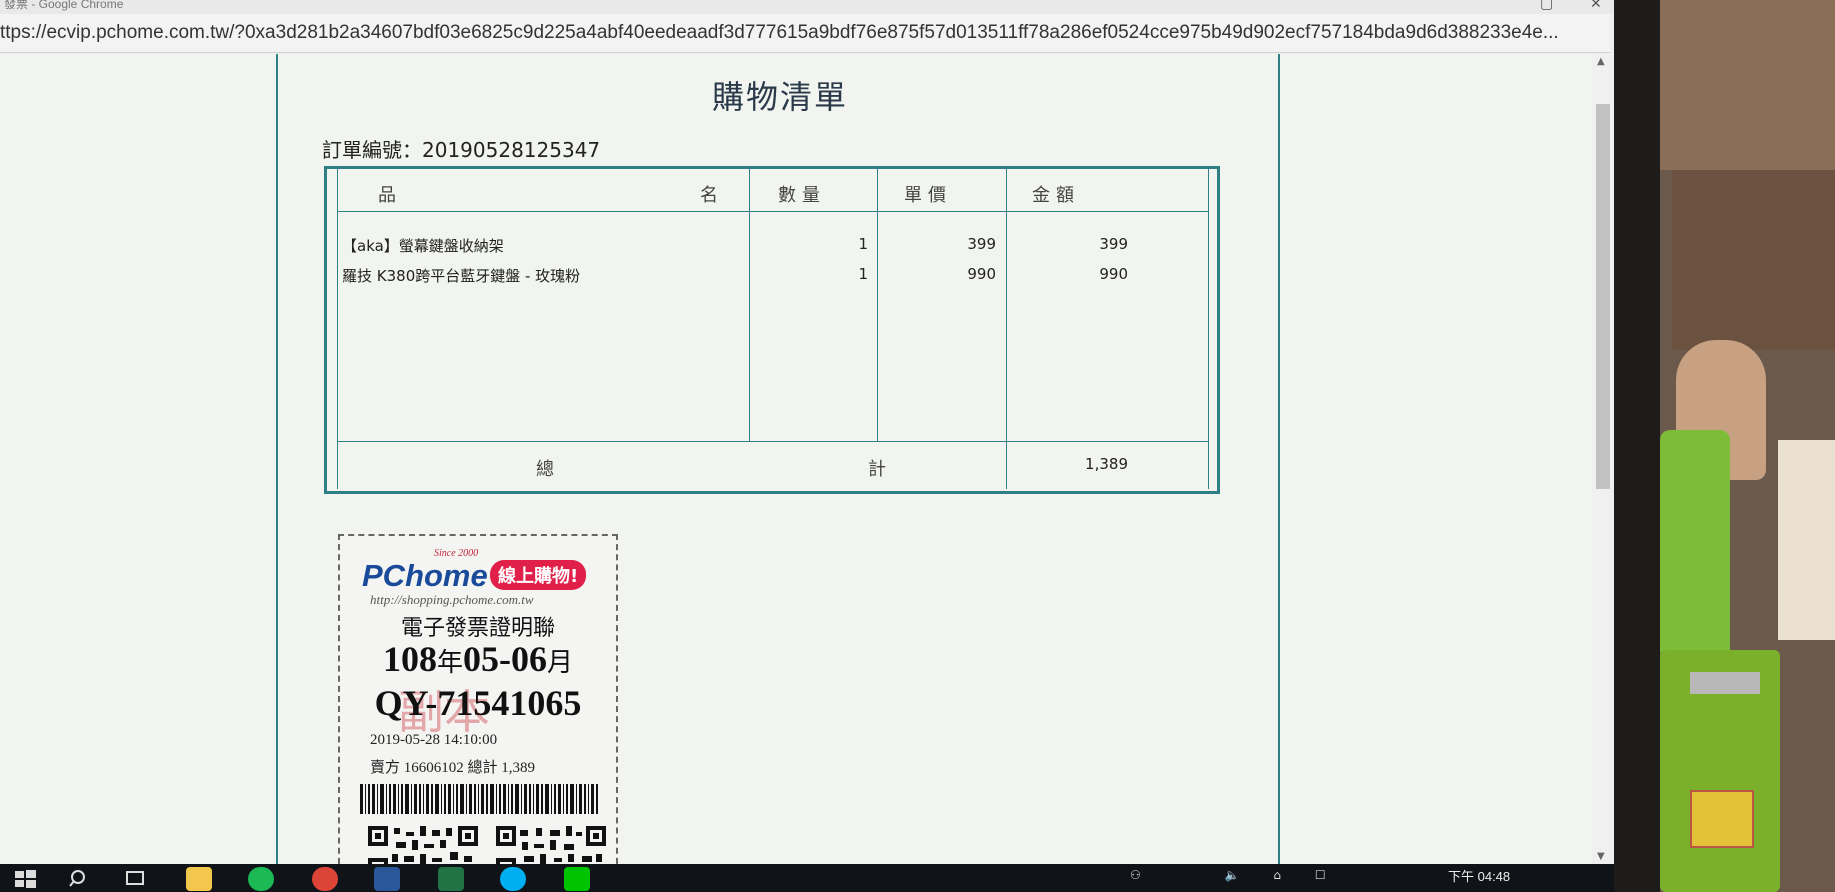 Image resolution: width=1835 pixels, height=892 pixels. What do you see at coordinates (877, 469) in the screenshot?
I see `total-label-right: 計` at bounding box center [877, 469].